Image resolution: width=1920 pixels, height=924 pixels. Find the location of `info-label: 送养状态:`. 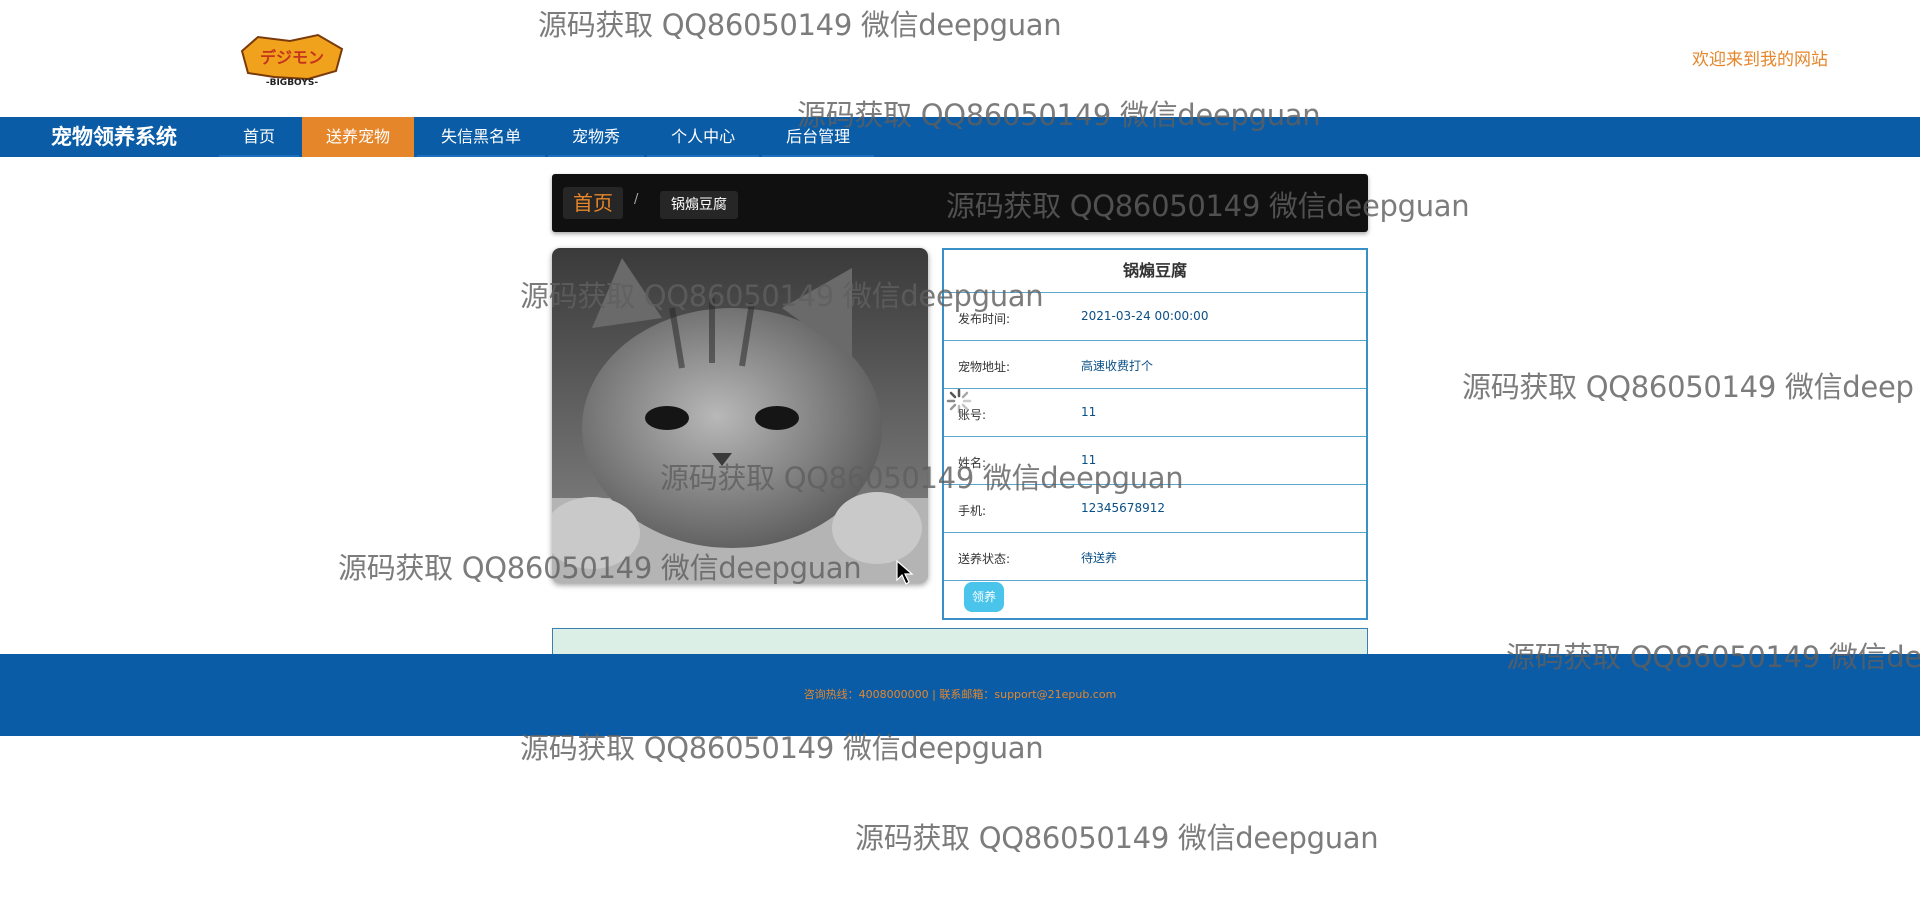

info-label: 送养状态: is located at coordinates (984, 559).